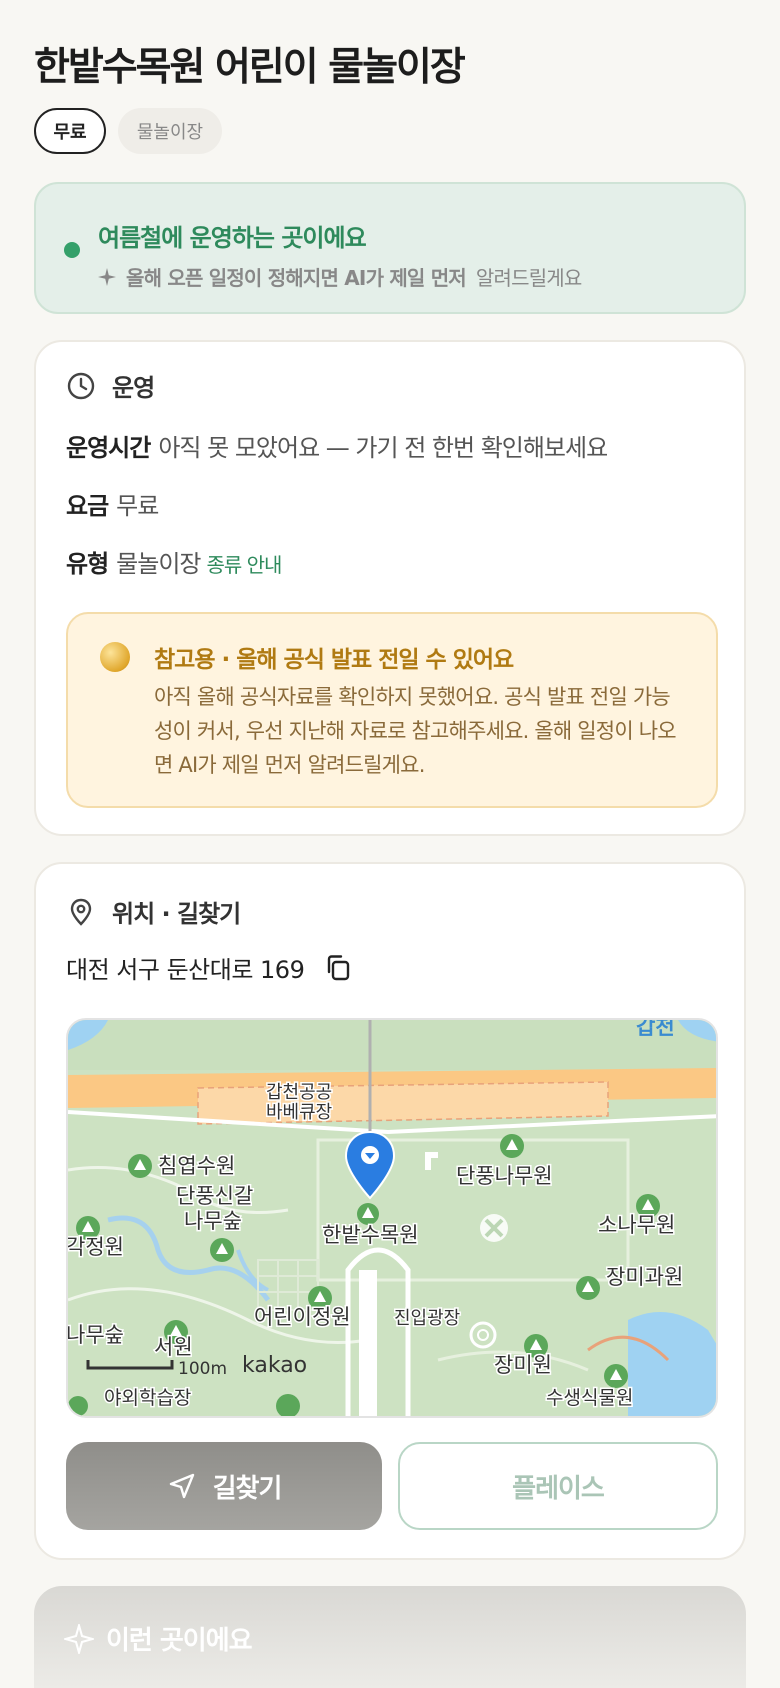 The height and width of the screenshot is (1688, 780). What do you see at coordinates (390, 1637) in the screenshot?
I see `about-card: 이런 곳이에요` at bounding box center [390, 1637].